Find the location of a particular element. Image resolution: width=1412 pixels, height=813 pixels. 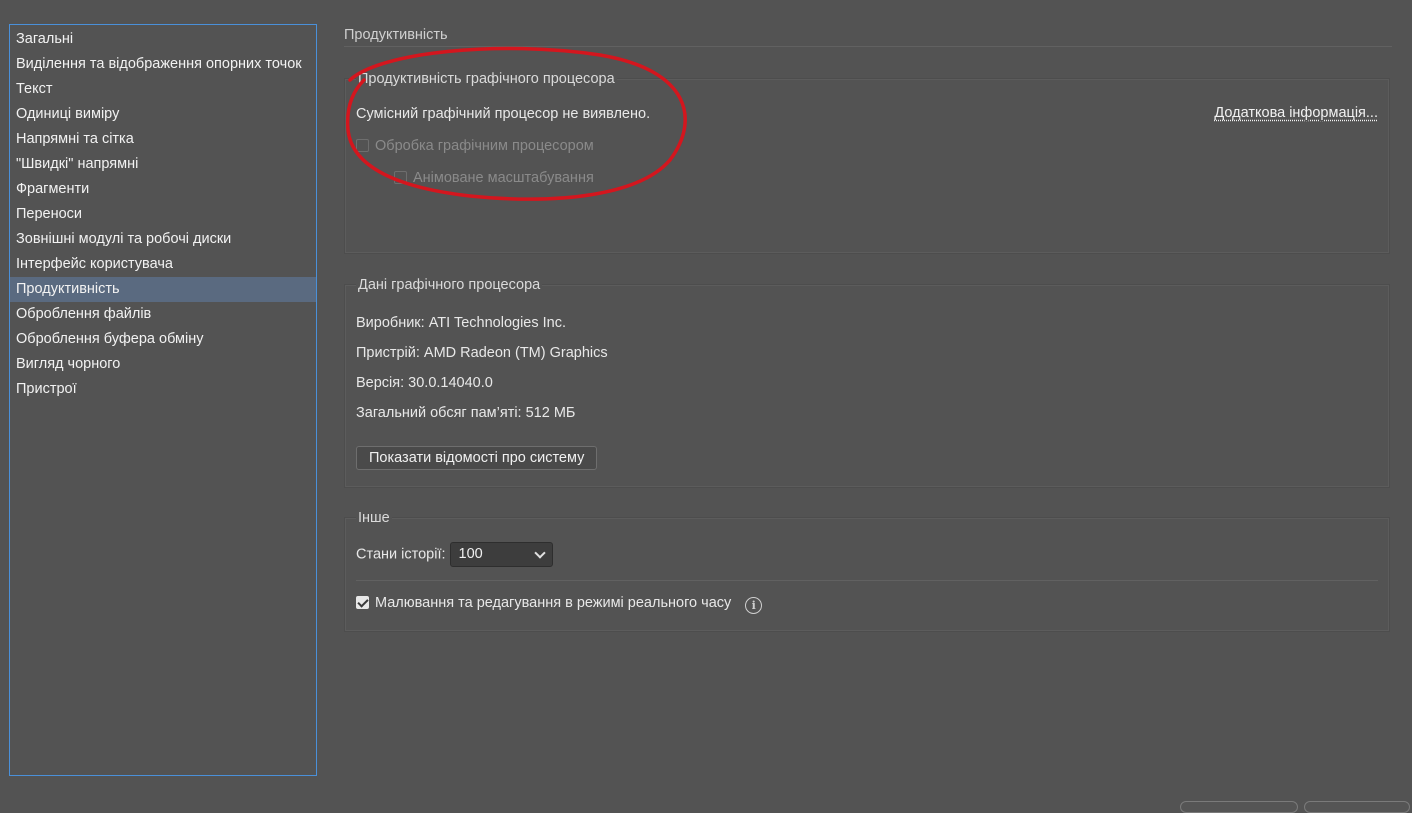

history-states-label: Стани історії: is located at coordinates (401, 554).